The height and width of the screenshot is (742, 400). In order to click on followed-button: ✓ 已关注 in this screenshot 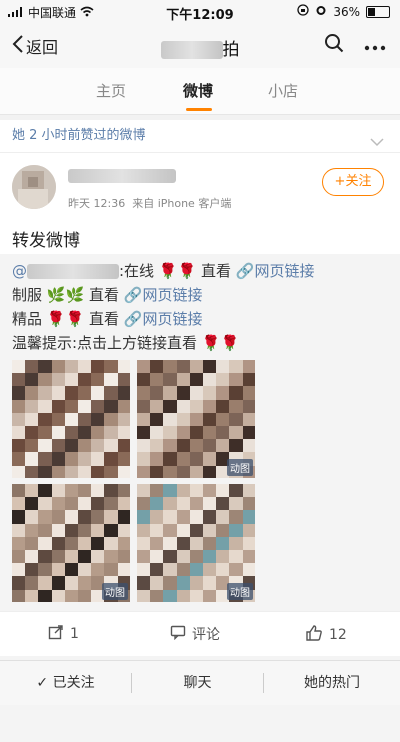, I will do `click(65, 683)`.